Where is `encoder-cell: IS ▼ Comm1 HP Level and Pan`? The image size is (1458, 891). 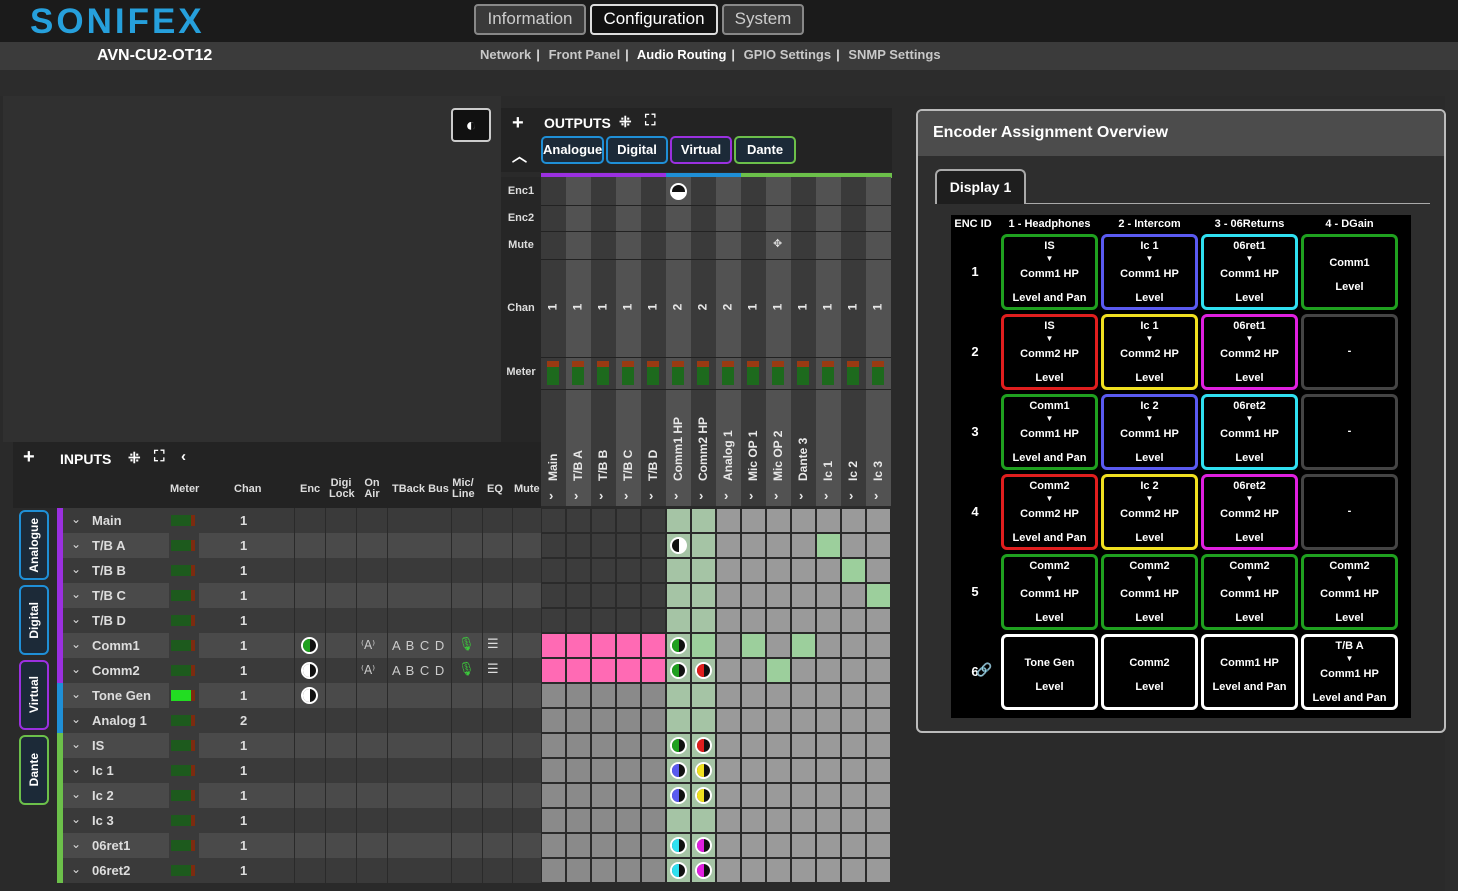
encoder-cell: IS ▼ Comm1 HP Level and Pan is located at coordinates (1049, 272).